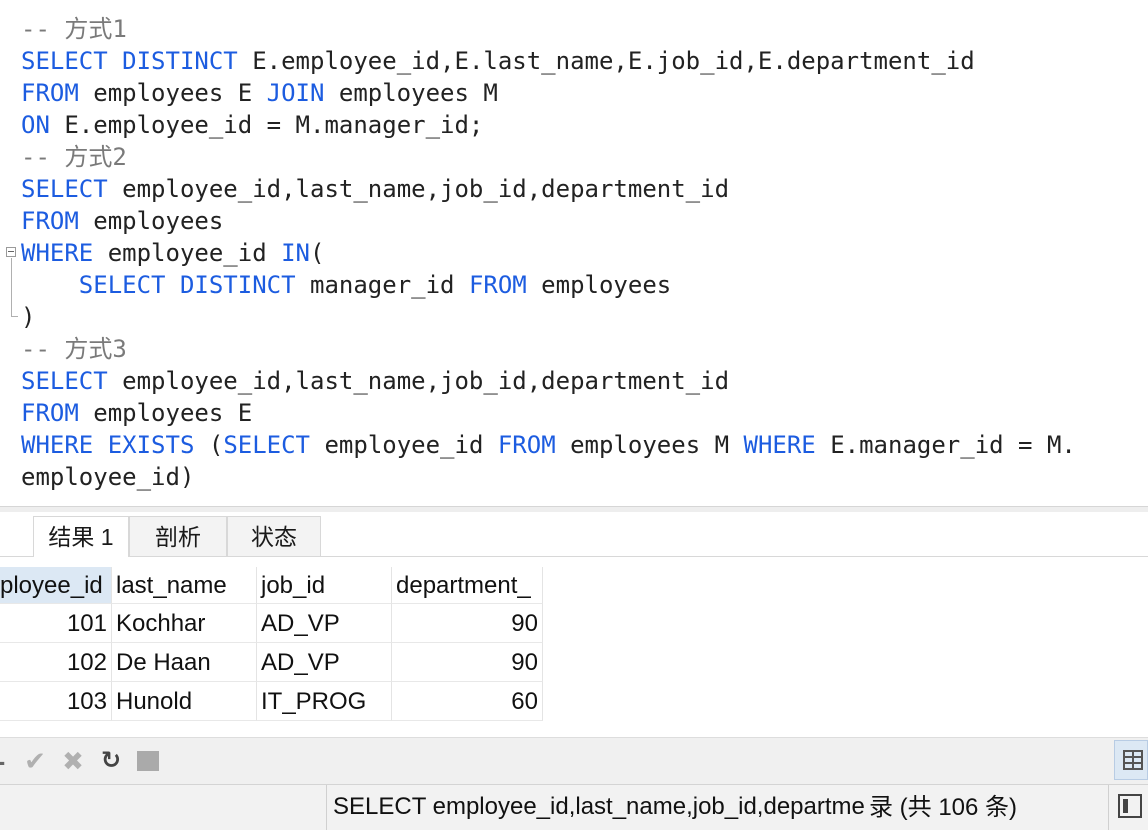 This screenshot has width=1148, height=830. I want to click on cell-employee-id: 101, so click(56, 623).